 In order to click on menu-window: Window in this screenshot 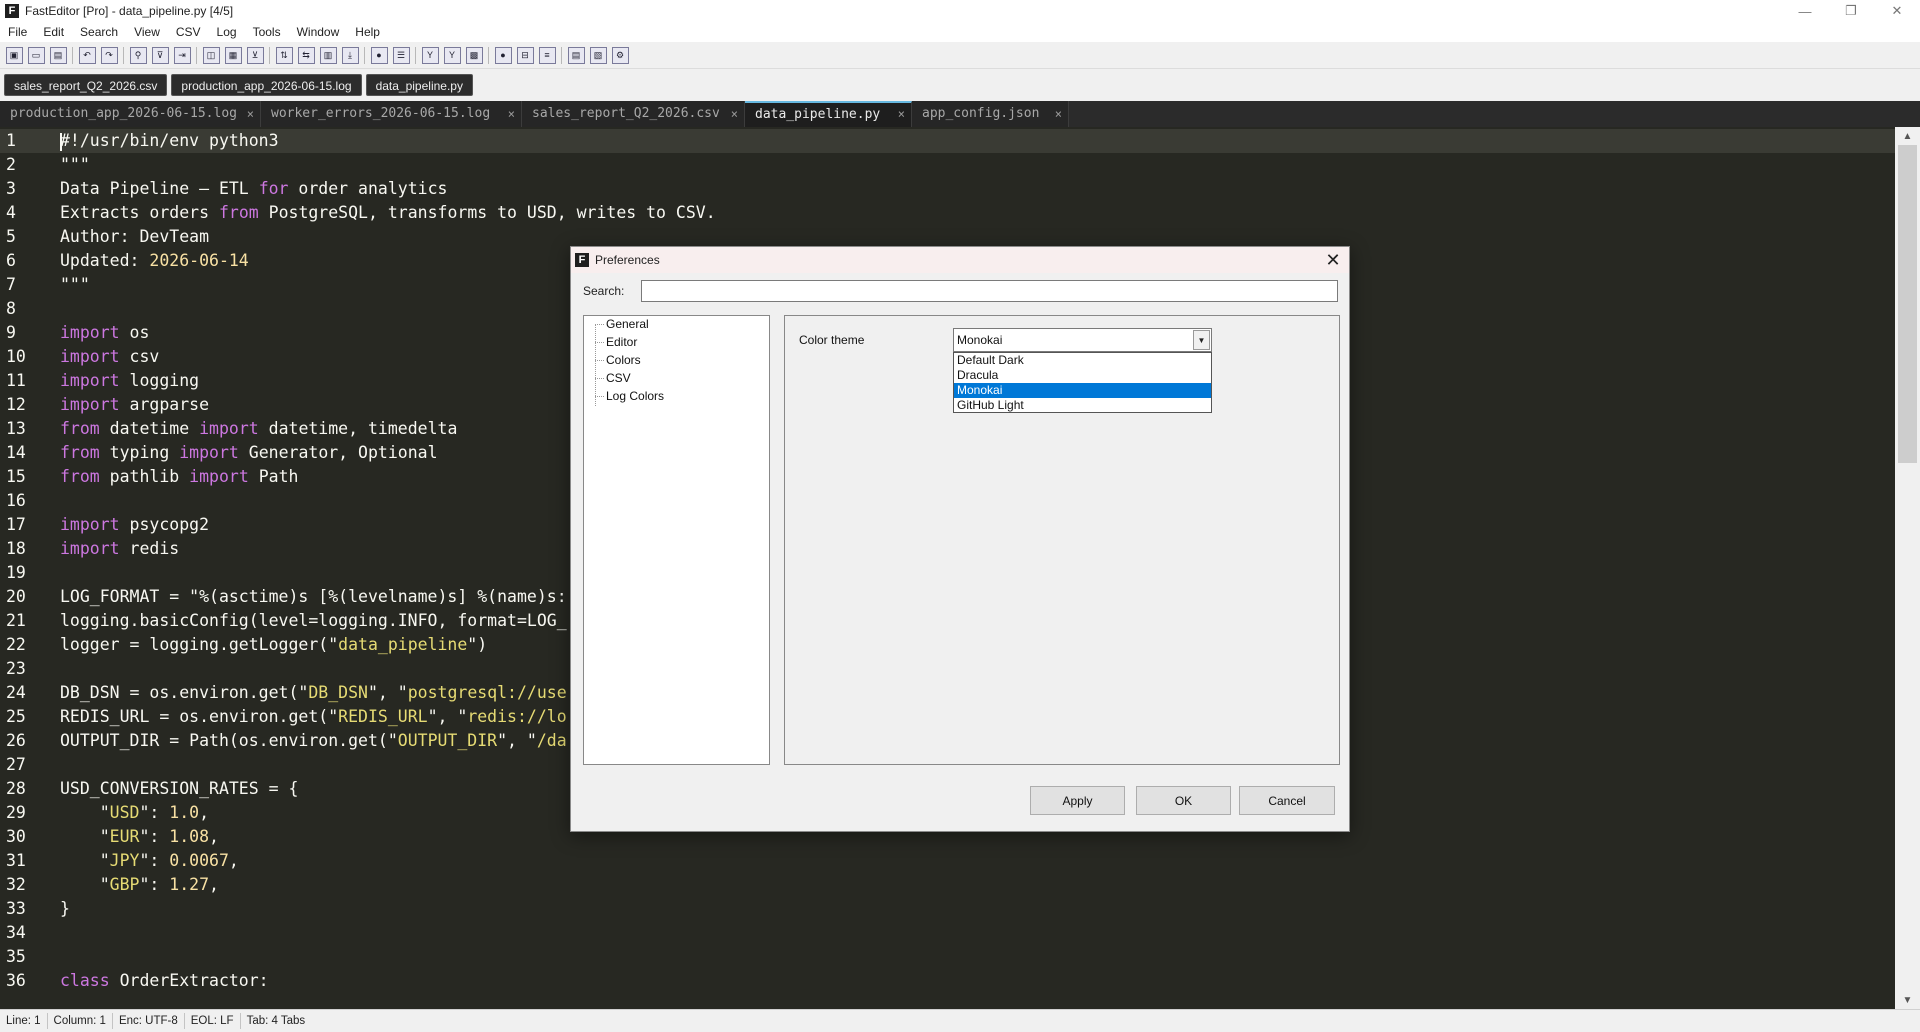, I will do `click(318, 32)`.